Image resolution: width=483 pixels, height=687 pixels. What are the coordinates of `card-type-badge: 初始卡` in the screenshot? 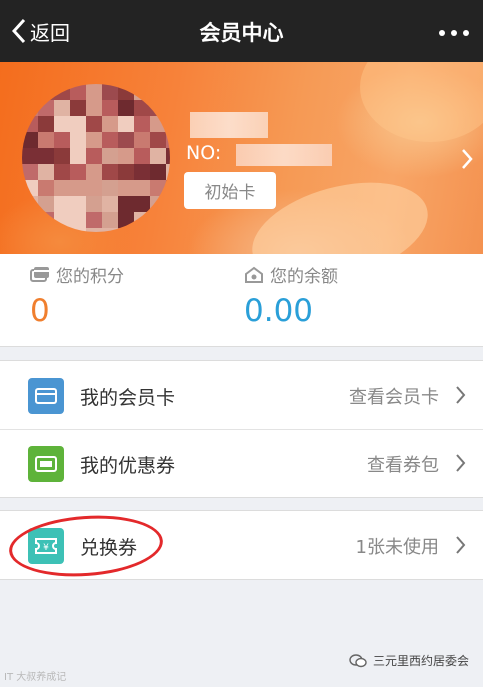 It's located at (230, 190).